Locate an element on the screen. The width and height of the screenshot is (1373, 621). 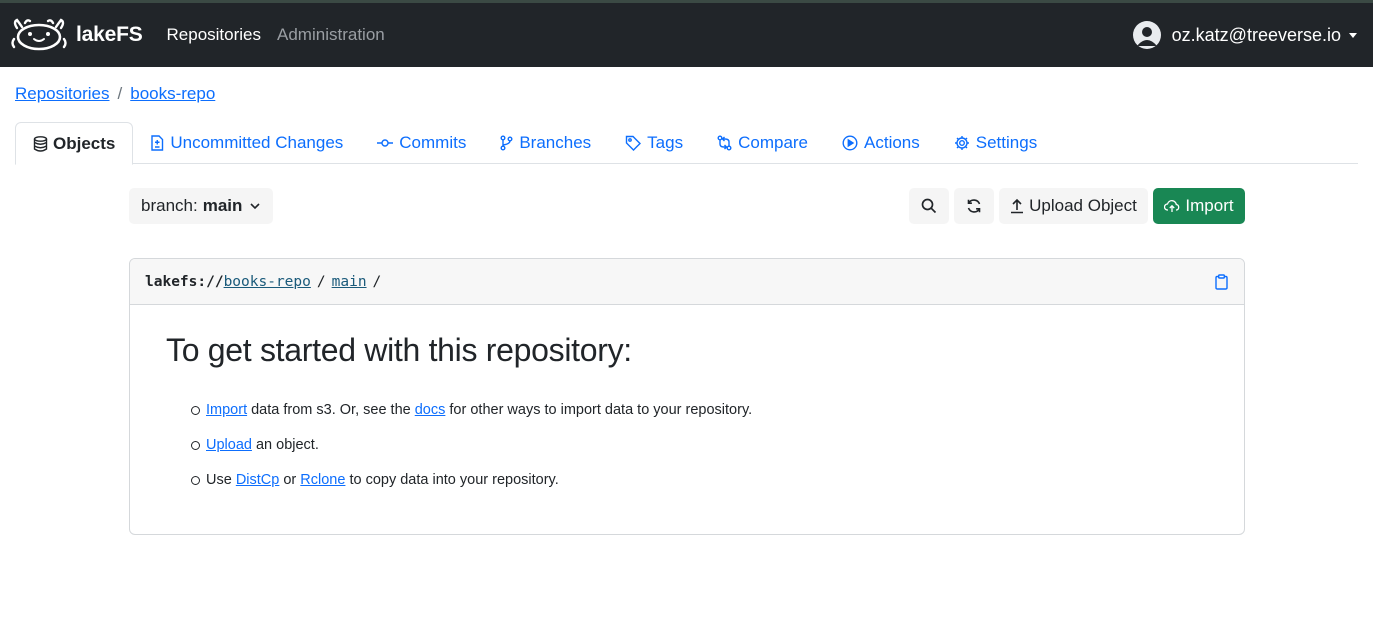
tab-compare: Compare is located at coordinates (762, 143).